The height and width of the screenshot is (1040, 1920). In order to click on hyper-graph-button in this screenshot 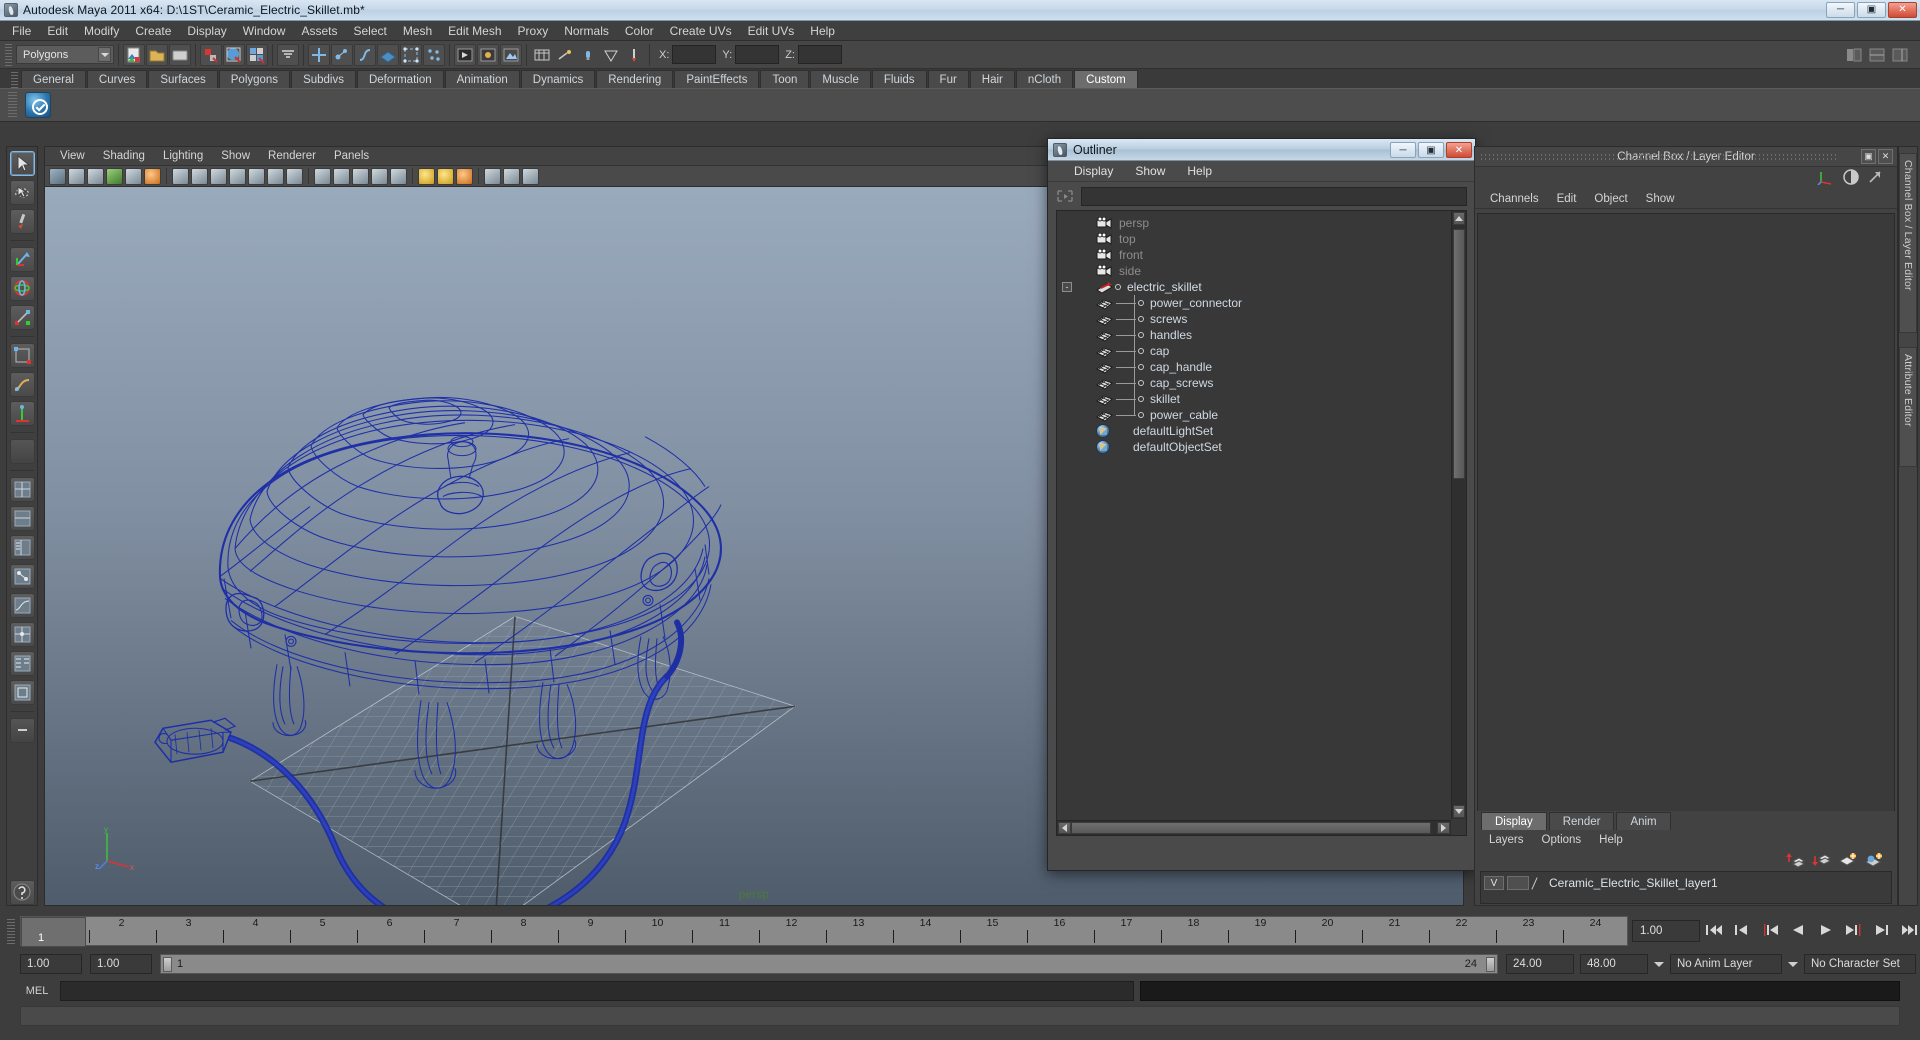, I will do `click(542, 55)`.